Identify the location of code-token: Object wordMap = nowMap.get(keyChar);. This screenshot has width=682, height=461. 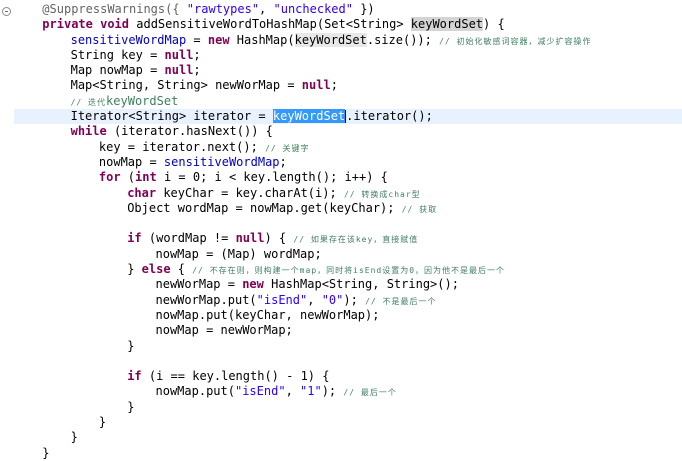
(264, 207).